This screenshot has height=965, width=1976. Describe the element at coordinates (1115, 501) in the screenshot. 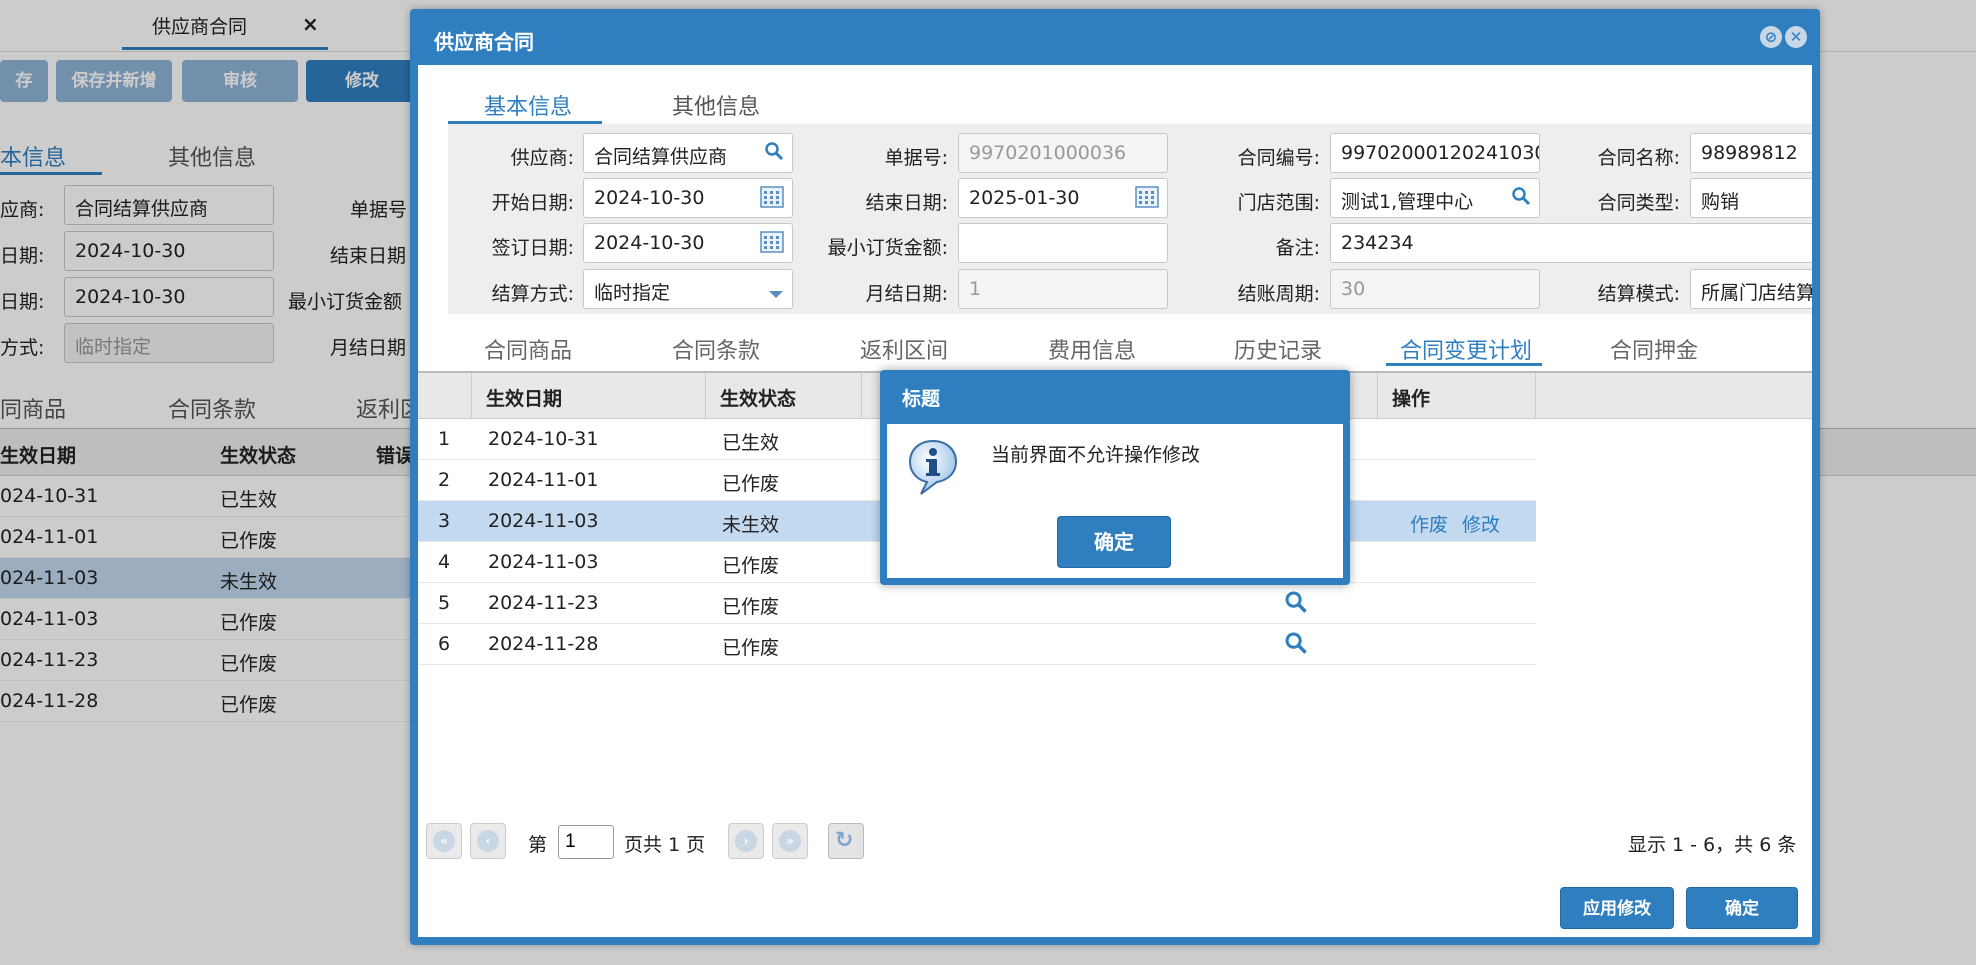

I see `alert-body: 当前界面不允许操作修改 确定` at that location.